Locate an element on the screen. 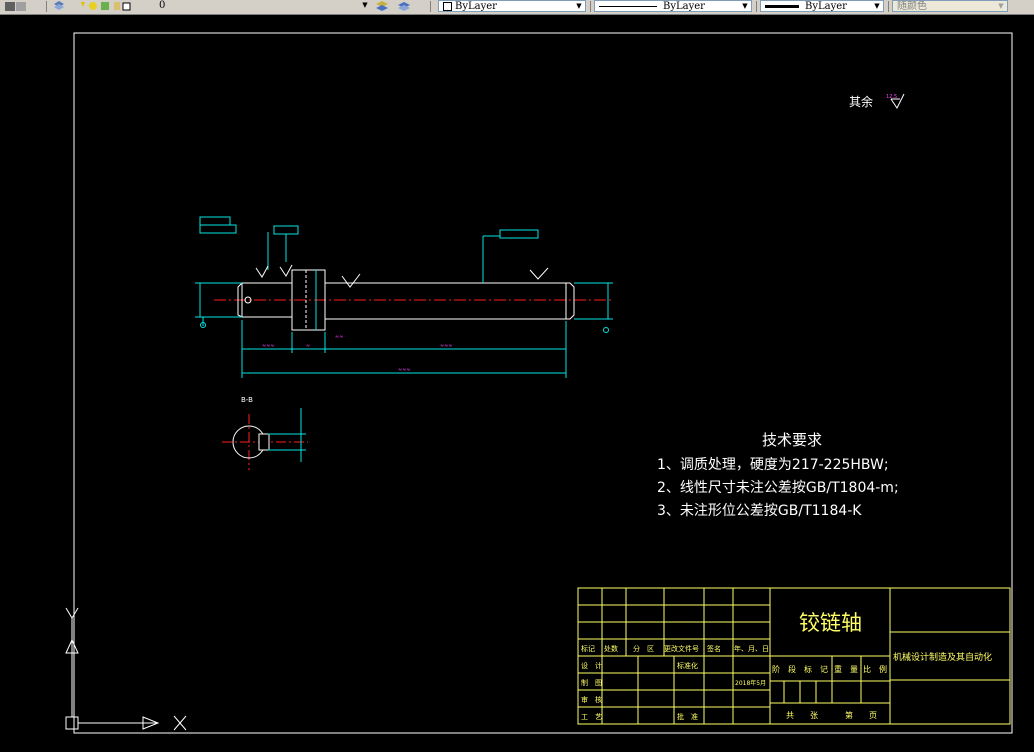 The height and width of the screenshot is (752, 1034). color-value: ByLayer is located at coordinates (476, 6).